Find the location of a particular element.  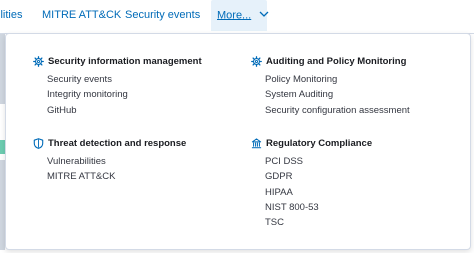

menu-group-title: Threat detection and response is located at coordinates (117, 143).